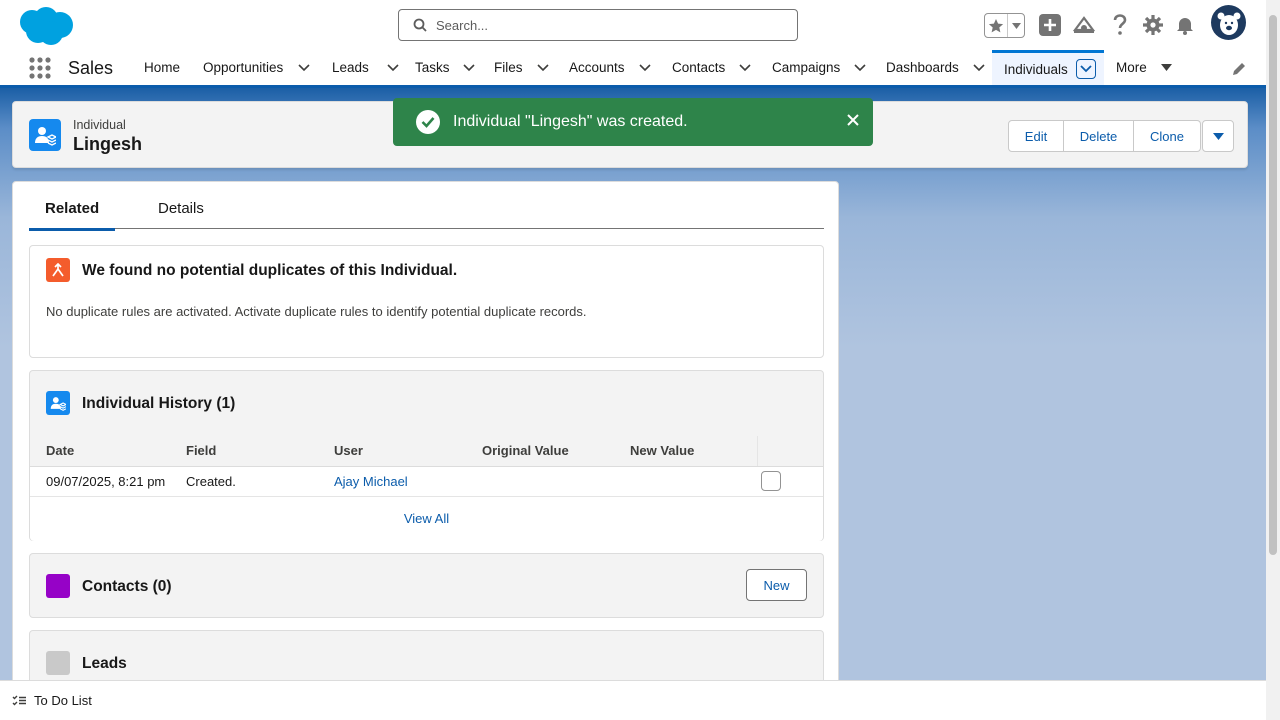  I want to click on nav-item-individuals: Individuals, so click(1048, 67).